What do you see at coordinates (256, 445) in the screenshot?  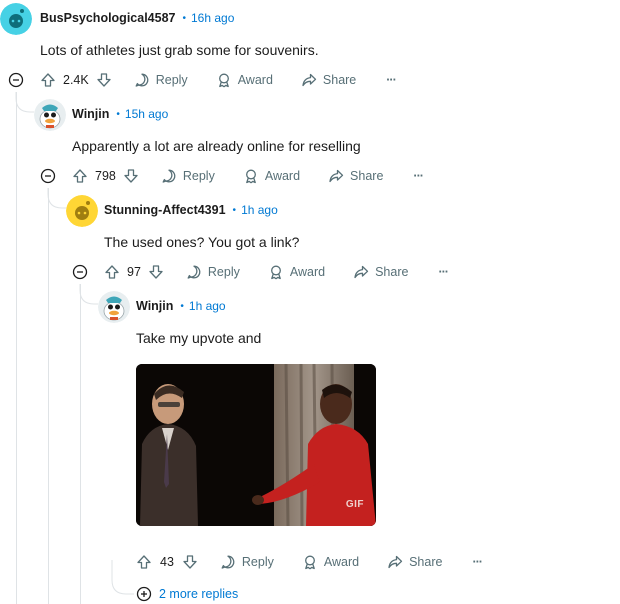 I see `gif-embed: GIF` at bounding box center [256, 445].